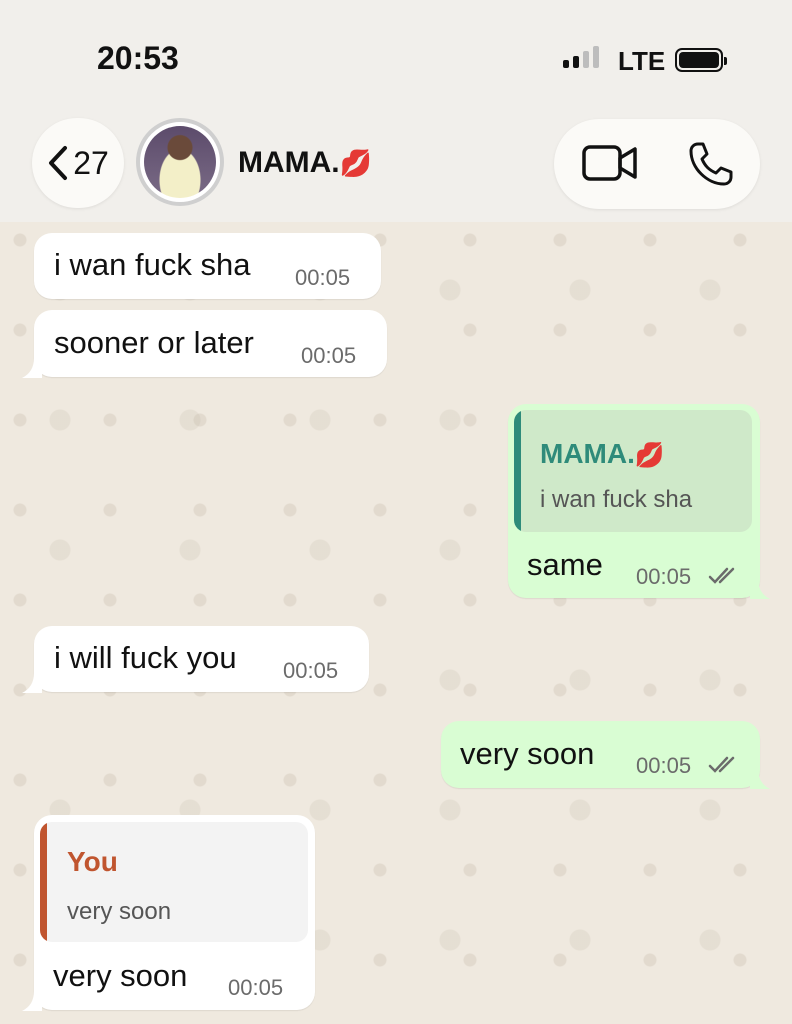  Describe the element at coordinates (91, 162) in the screenshot. I see `unread-count: 27` at that location.